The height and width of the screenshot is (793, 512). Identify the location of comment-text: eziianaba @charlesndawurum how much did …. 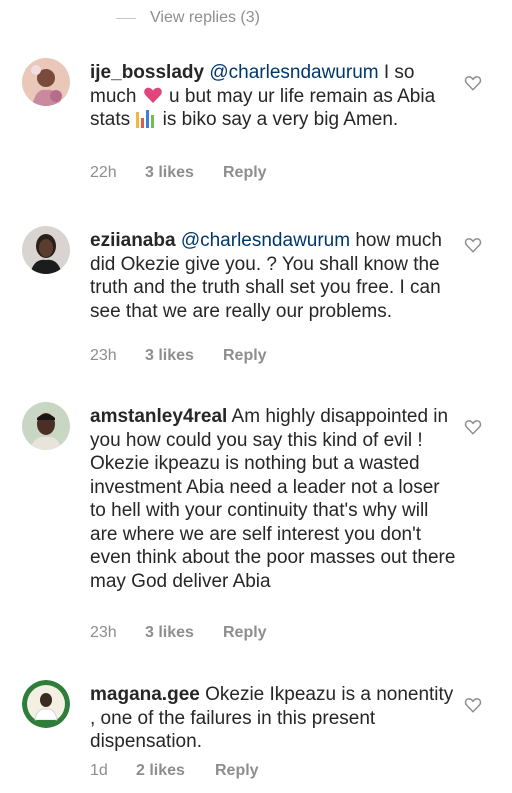
(275, 276).